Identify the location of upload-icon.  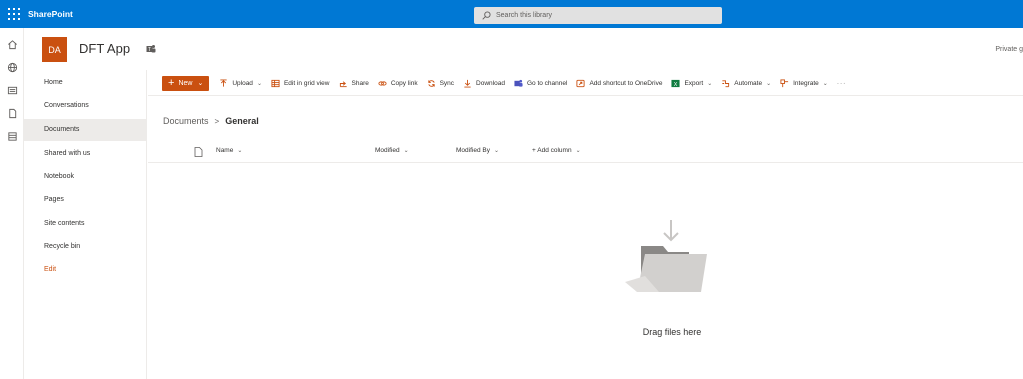
(223, 82).